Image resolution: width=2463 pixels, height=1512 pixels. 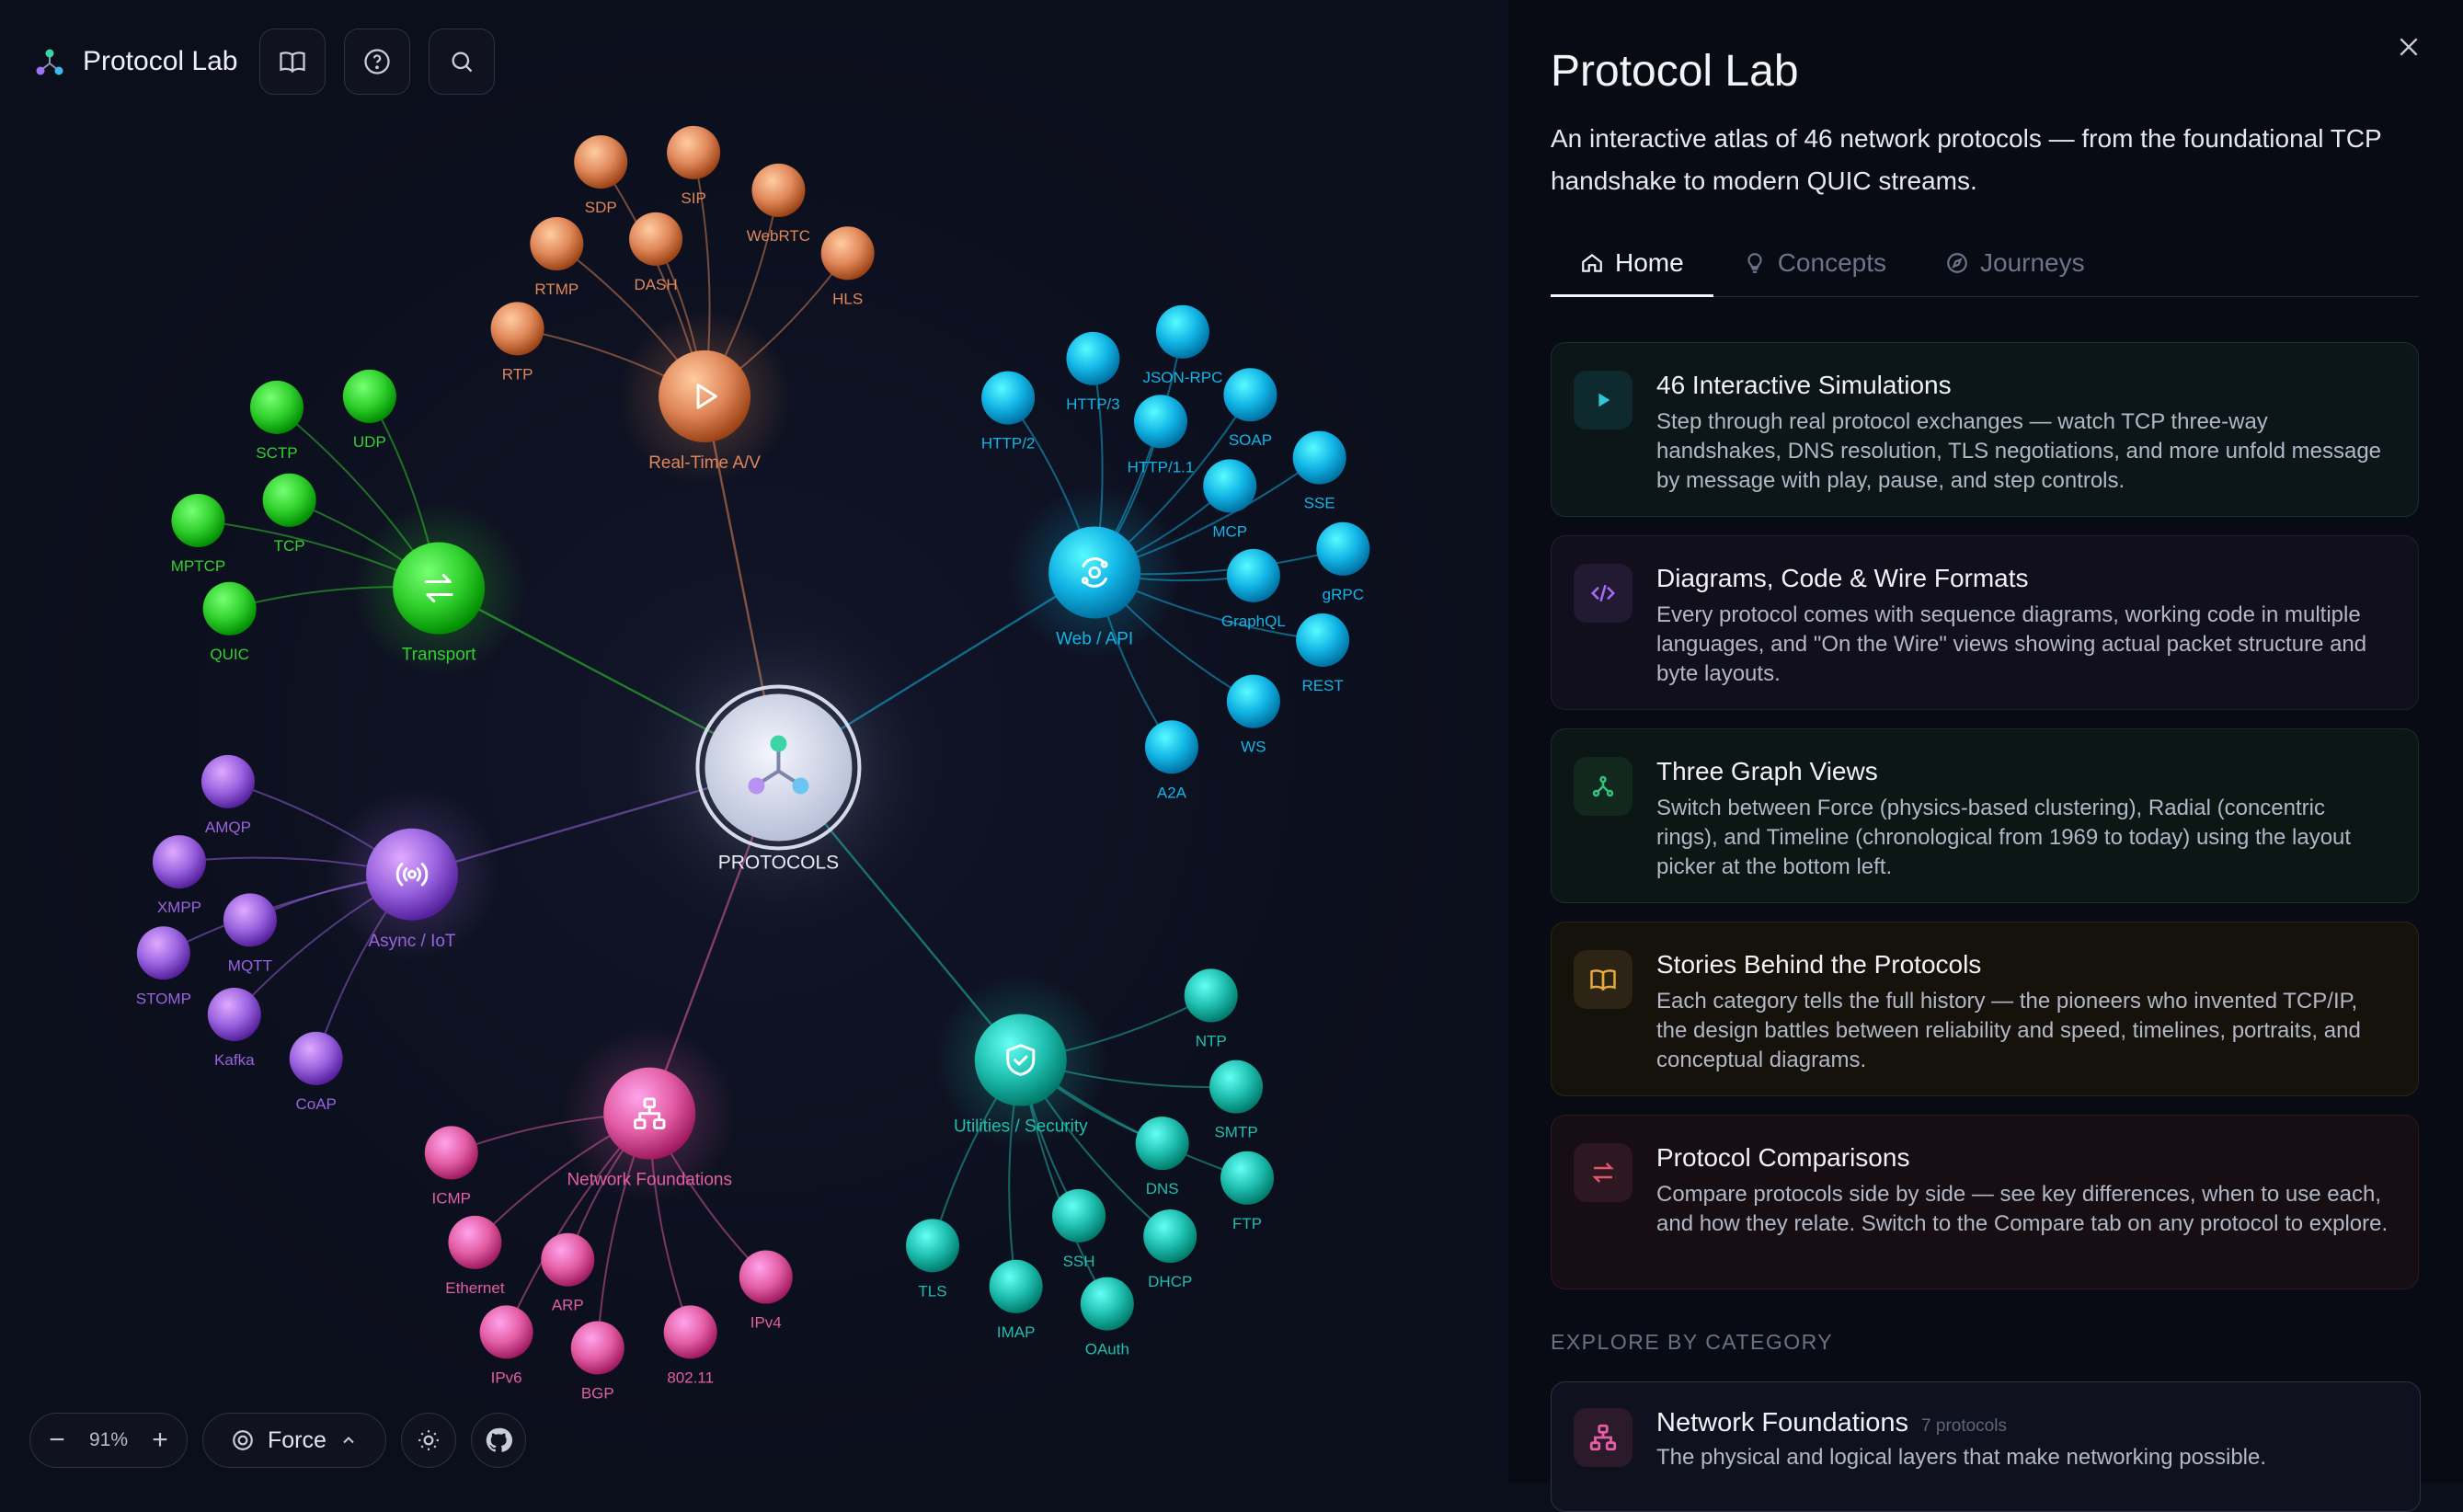 I want to click on tab-journeys: Journeys, so click(x=2015, y=263).